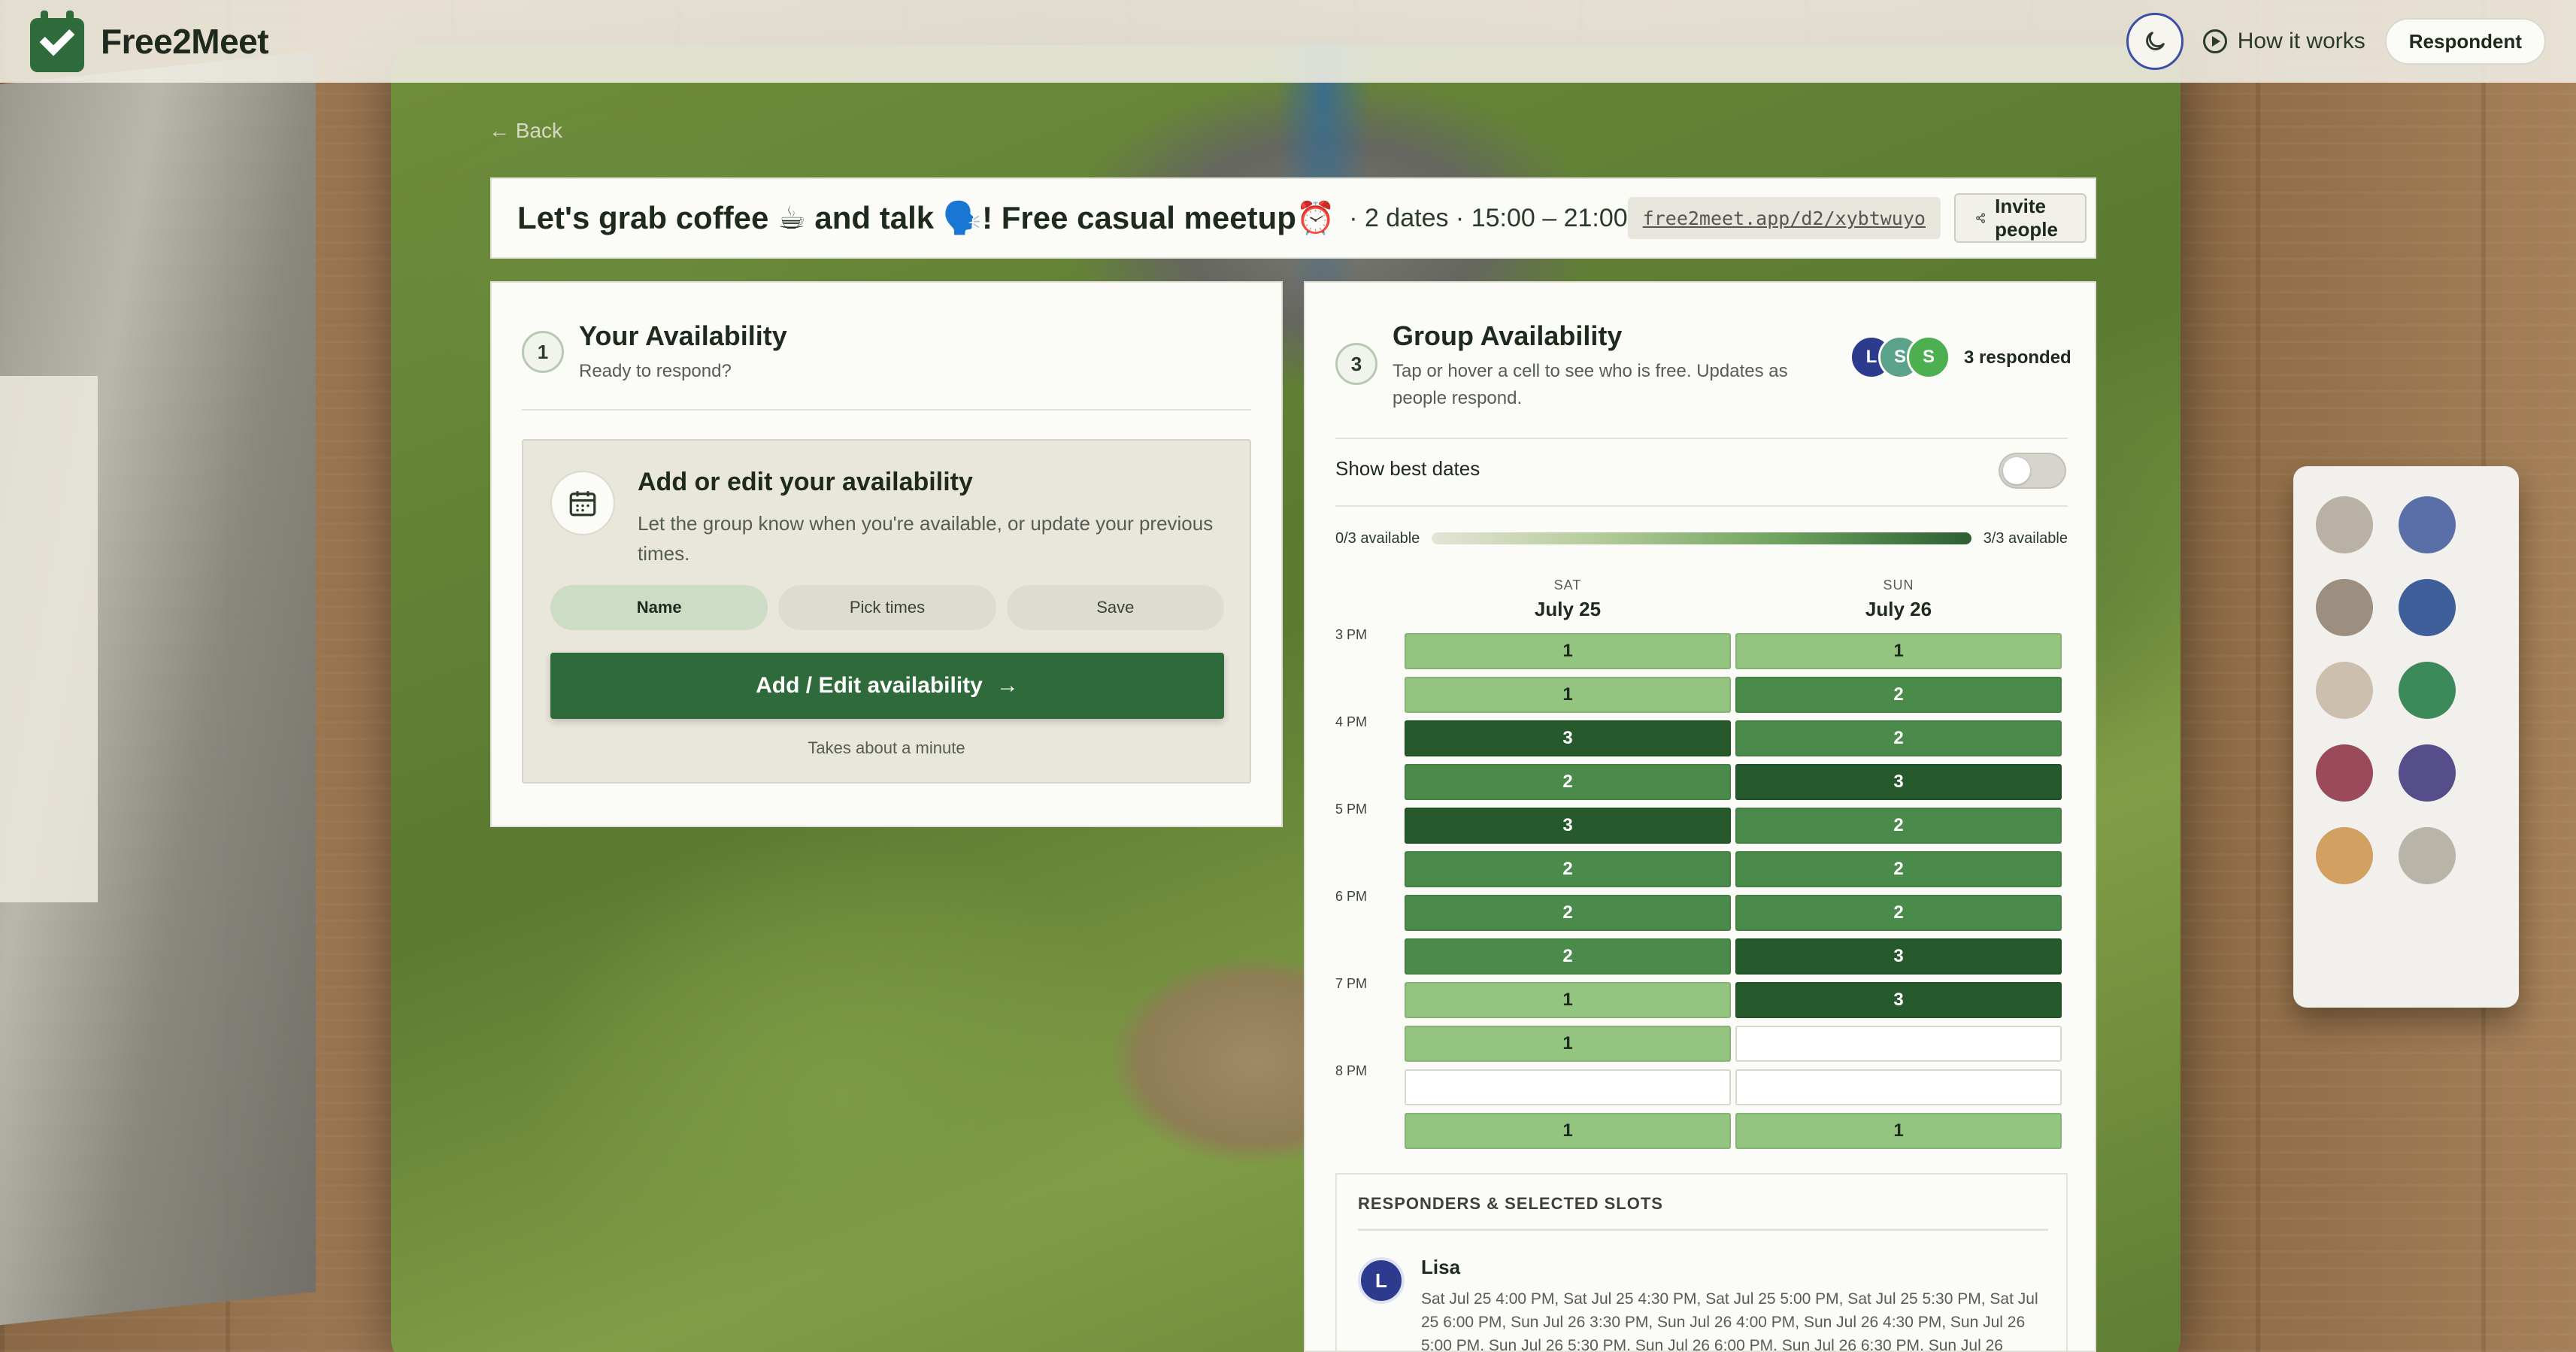  Describe the element at coordinates (1288, 41) in the screenshot. I see `top-bar: Free2Meet How it works Respondent` at that location.